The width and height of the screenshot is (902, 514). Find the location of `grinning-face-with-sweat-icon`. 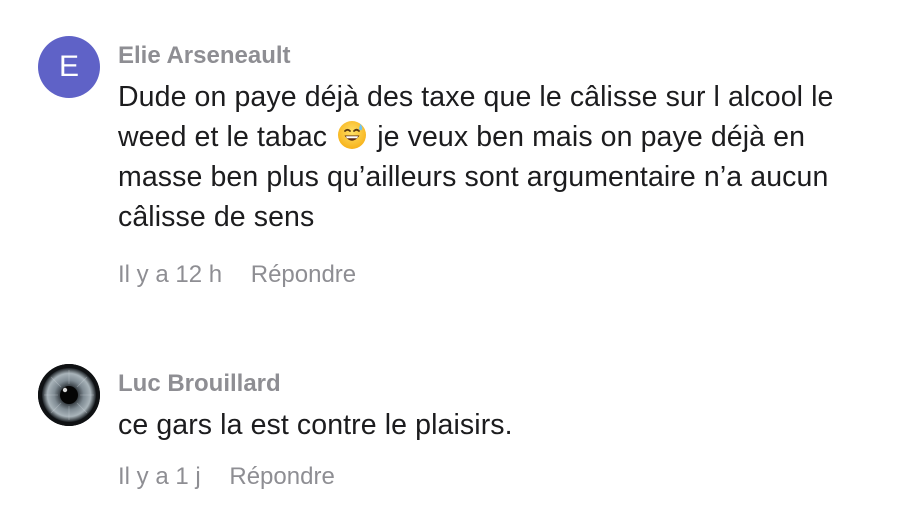

grinning-face-with-sweat-icon is located at coordinates (352, 135).